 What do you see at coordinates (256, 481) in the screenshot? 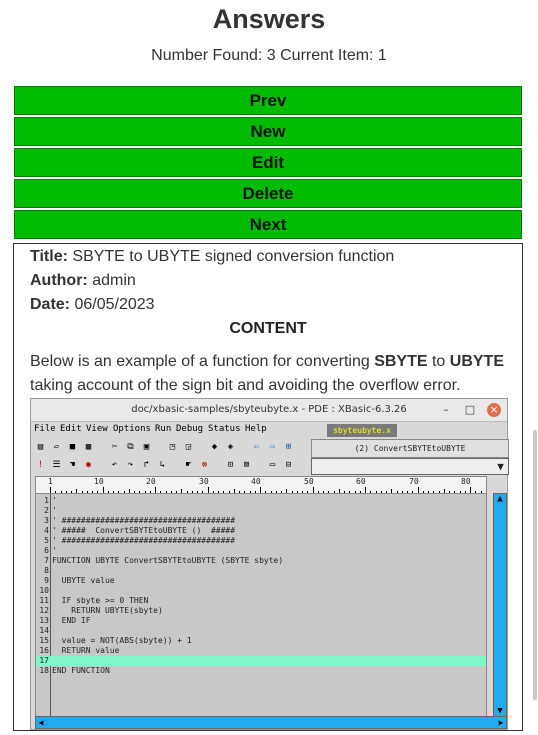
I see `ruler-mark: 40` at bounding box center [256, 481].